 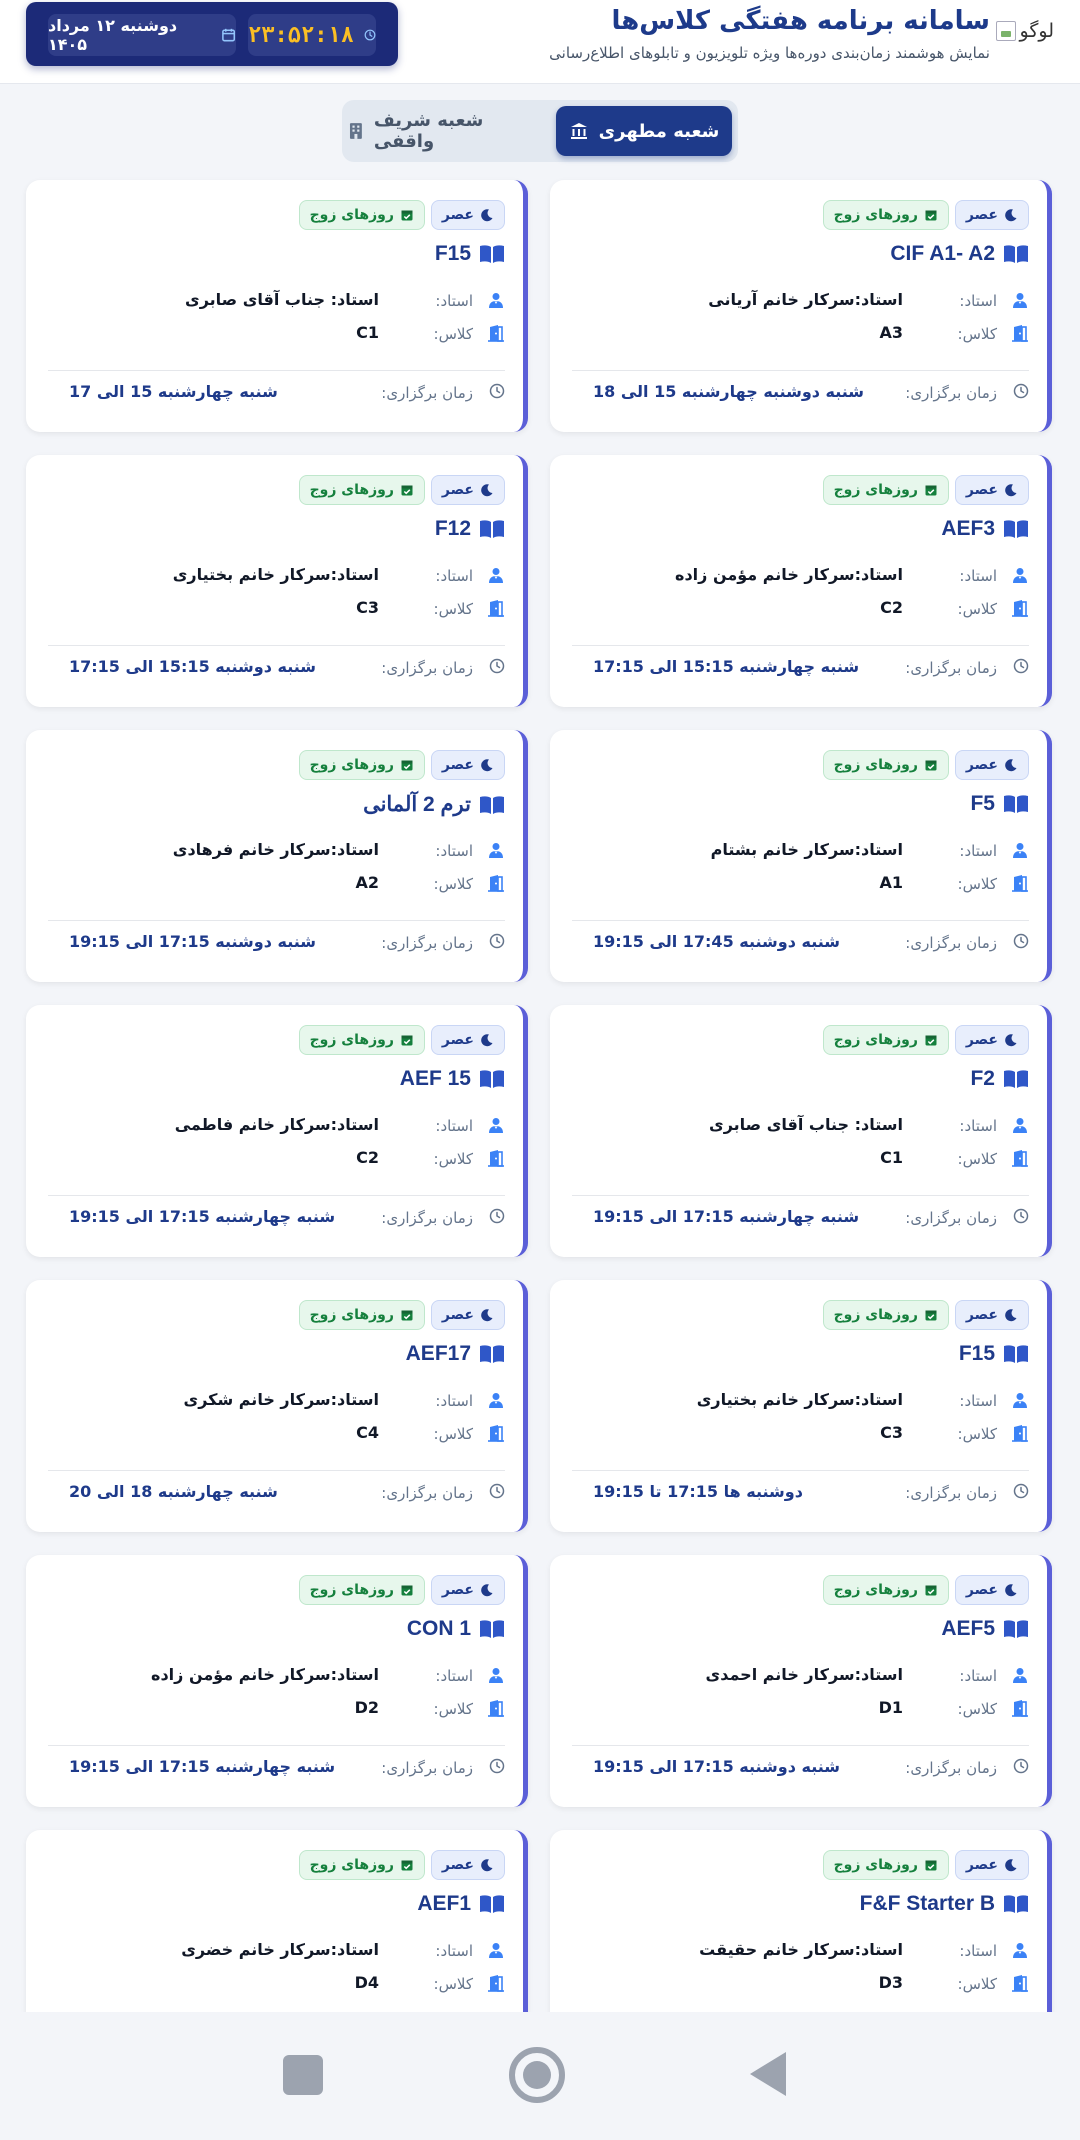 What do you see at coordinates (173, 391) in the screenshot?
I see `schedule-text: شنبه چهارشنبه 15 الی 17` at bounding box center [173, 391].